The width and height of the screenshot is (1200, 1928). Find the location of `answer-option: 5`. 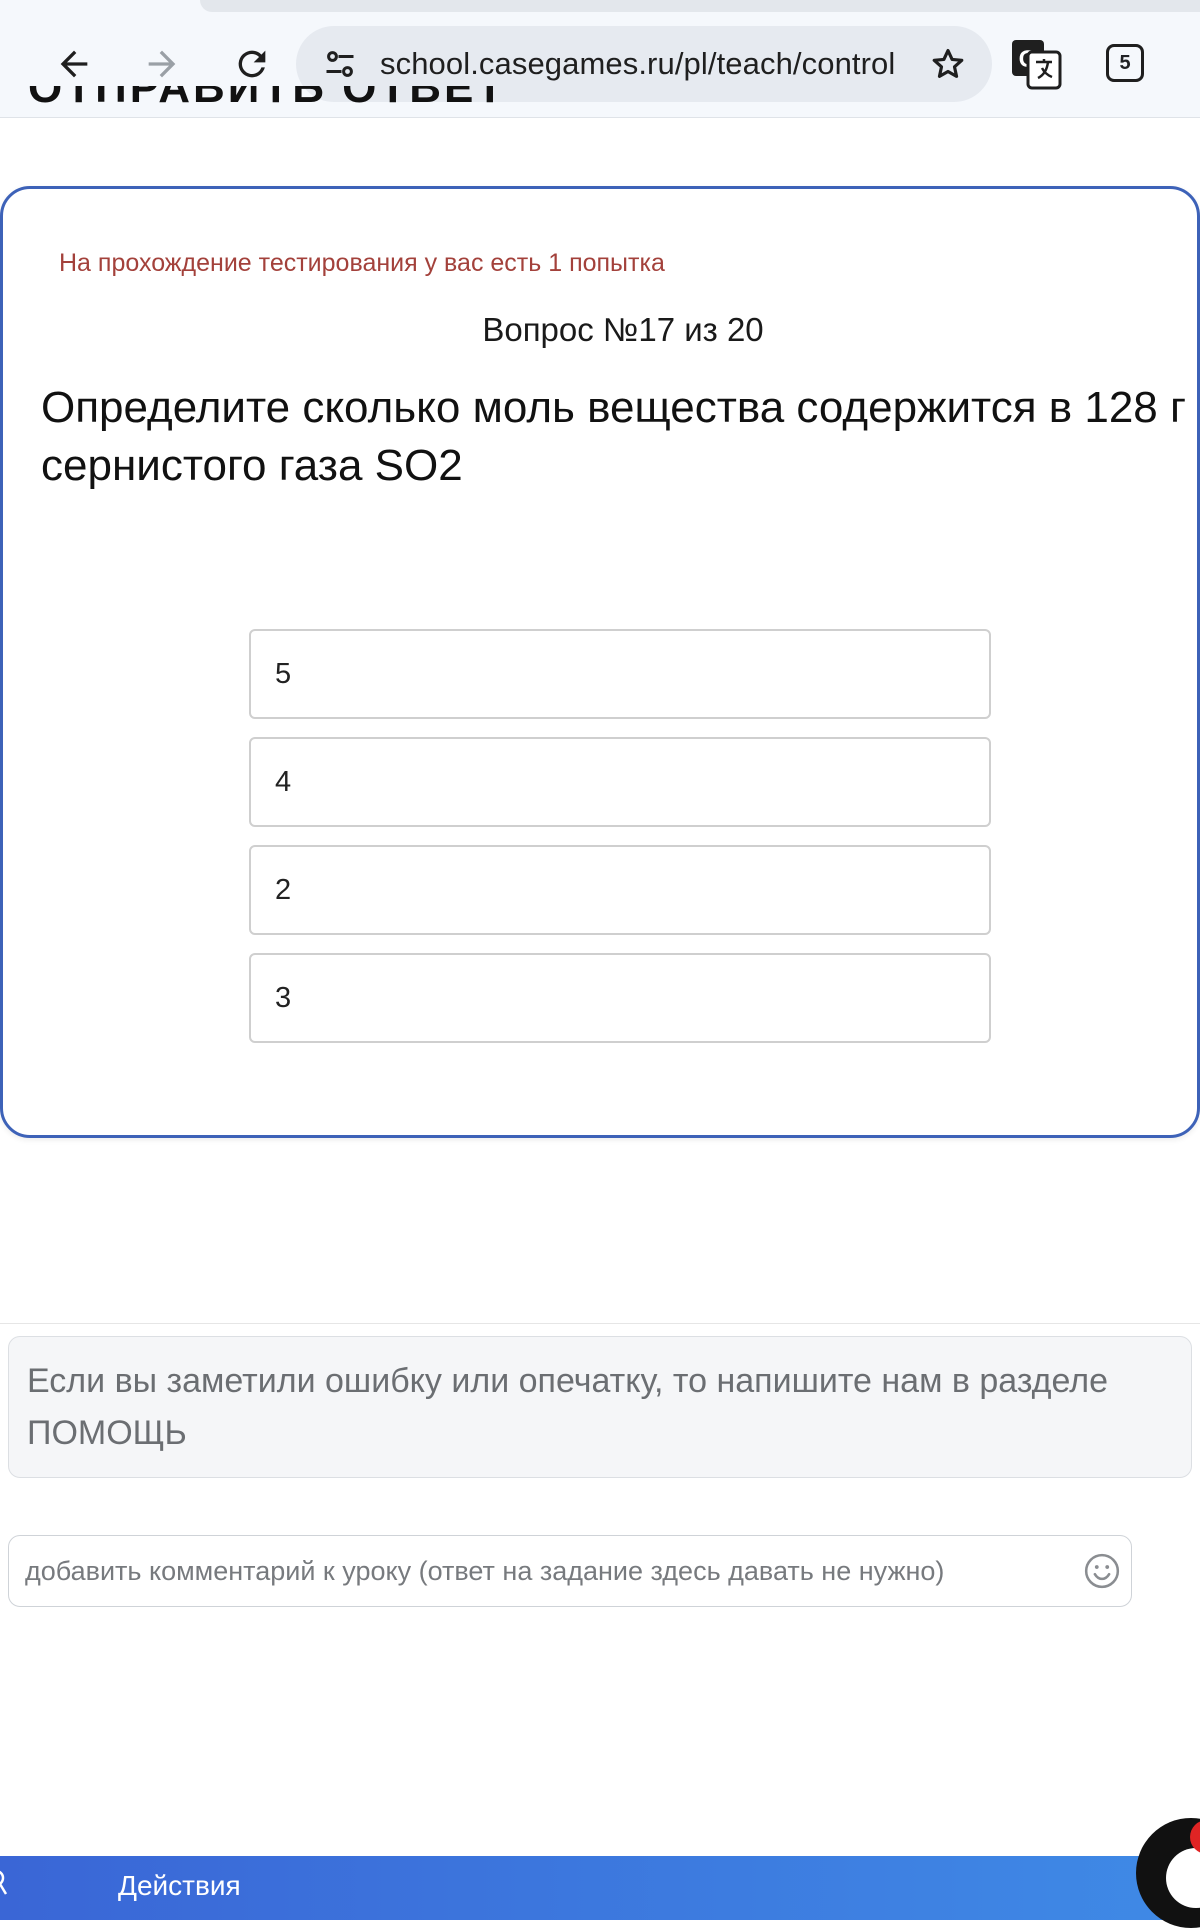

answer-option: 5 is located at coordinates (620, 674).